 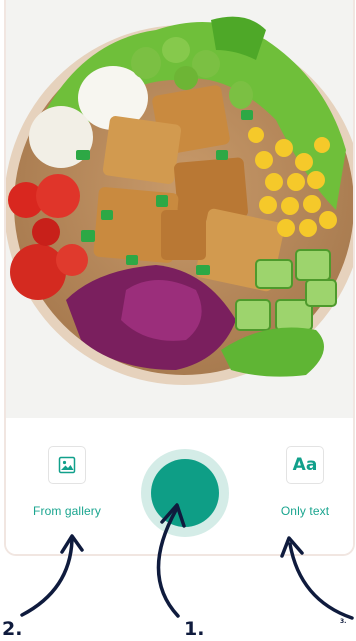 What do you see at coordinates (305, 511) in the screenshot?
I see `only-text-label: Only text` at bounding box center [305, 511].